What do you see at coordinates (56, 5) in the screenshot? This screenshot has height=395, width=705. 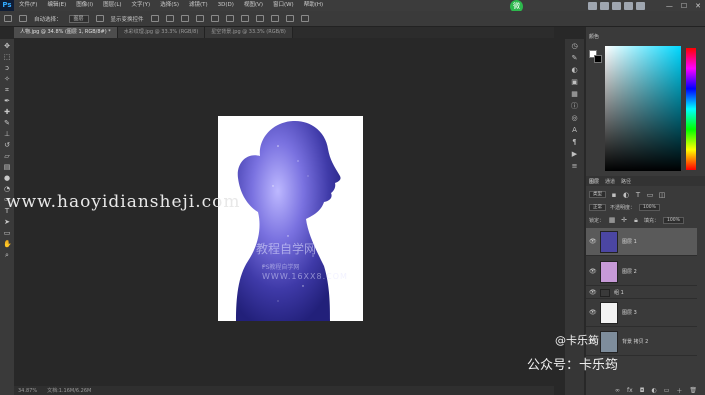 I see `menu-item: 编辑(E)` at bounding box center [56, 5].